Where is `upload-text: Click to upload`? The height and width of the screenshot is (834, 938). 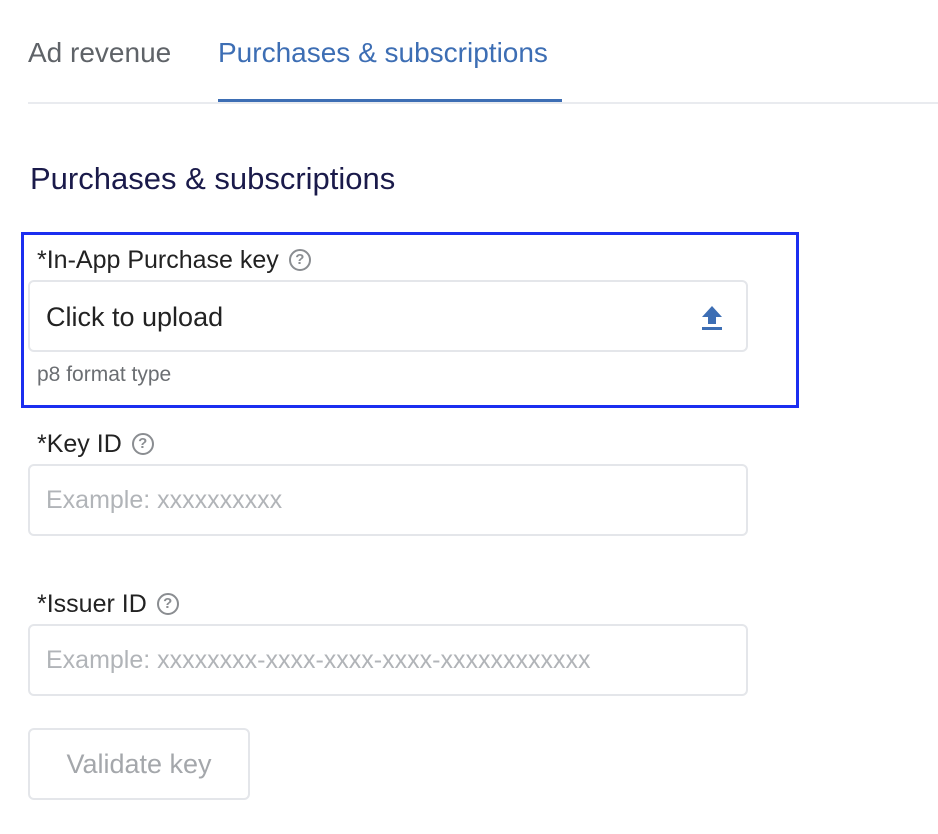 upload-text: Click to upload is located at coordinates (135, 317).